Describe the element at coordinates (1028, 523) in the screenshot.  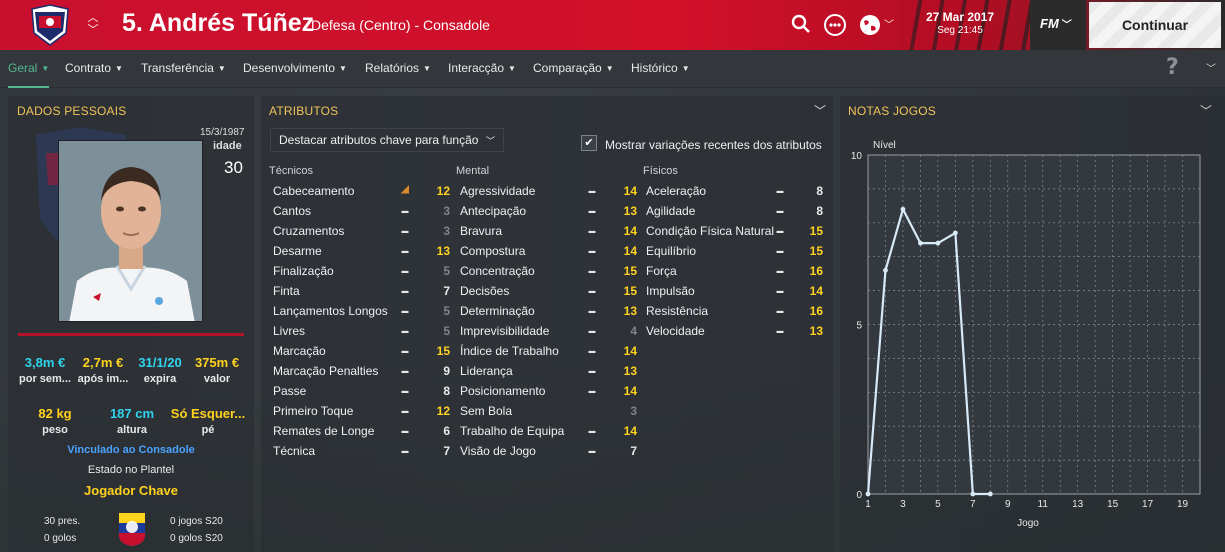
I see `x-axis-label: Jogo` at that location.